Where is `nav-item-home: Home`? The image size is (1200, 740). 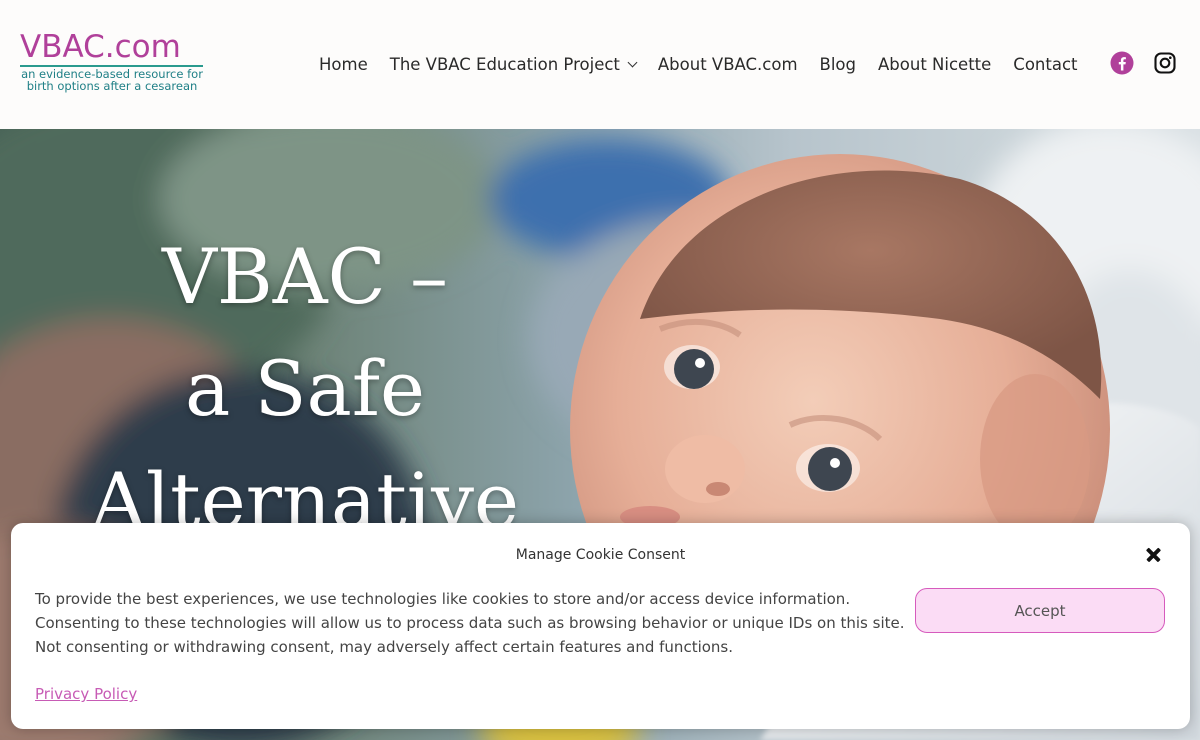
nav-item-home: Home is located at coordinates (343, 64).